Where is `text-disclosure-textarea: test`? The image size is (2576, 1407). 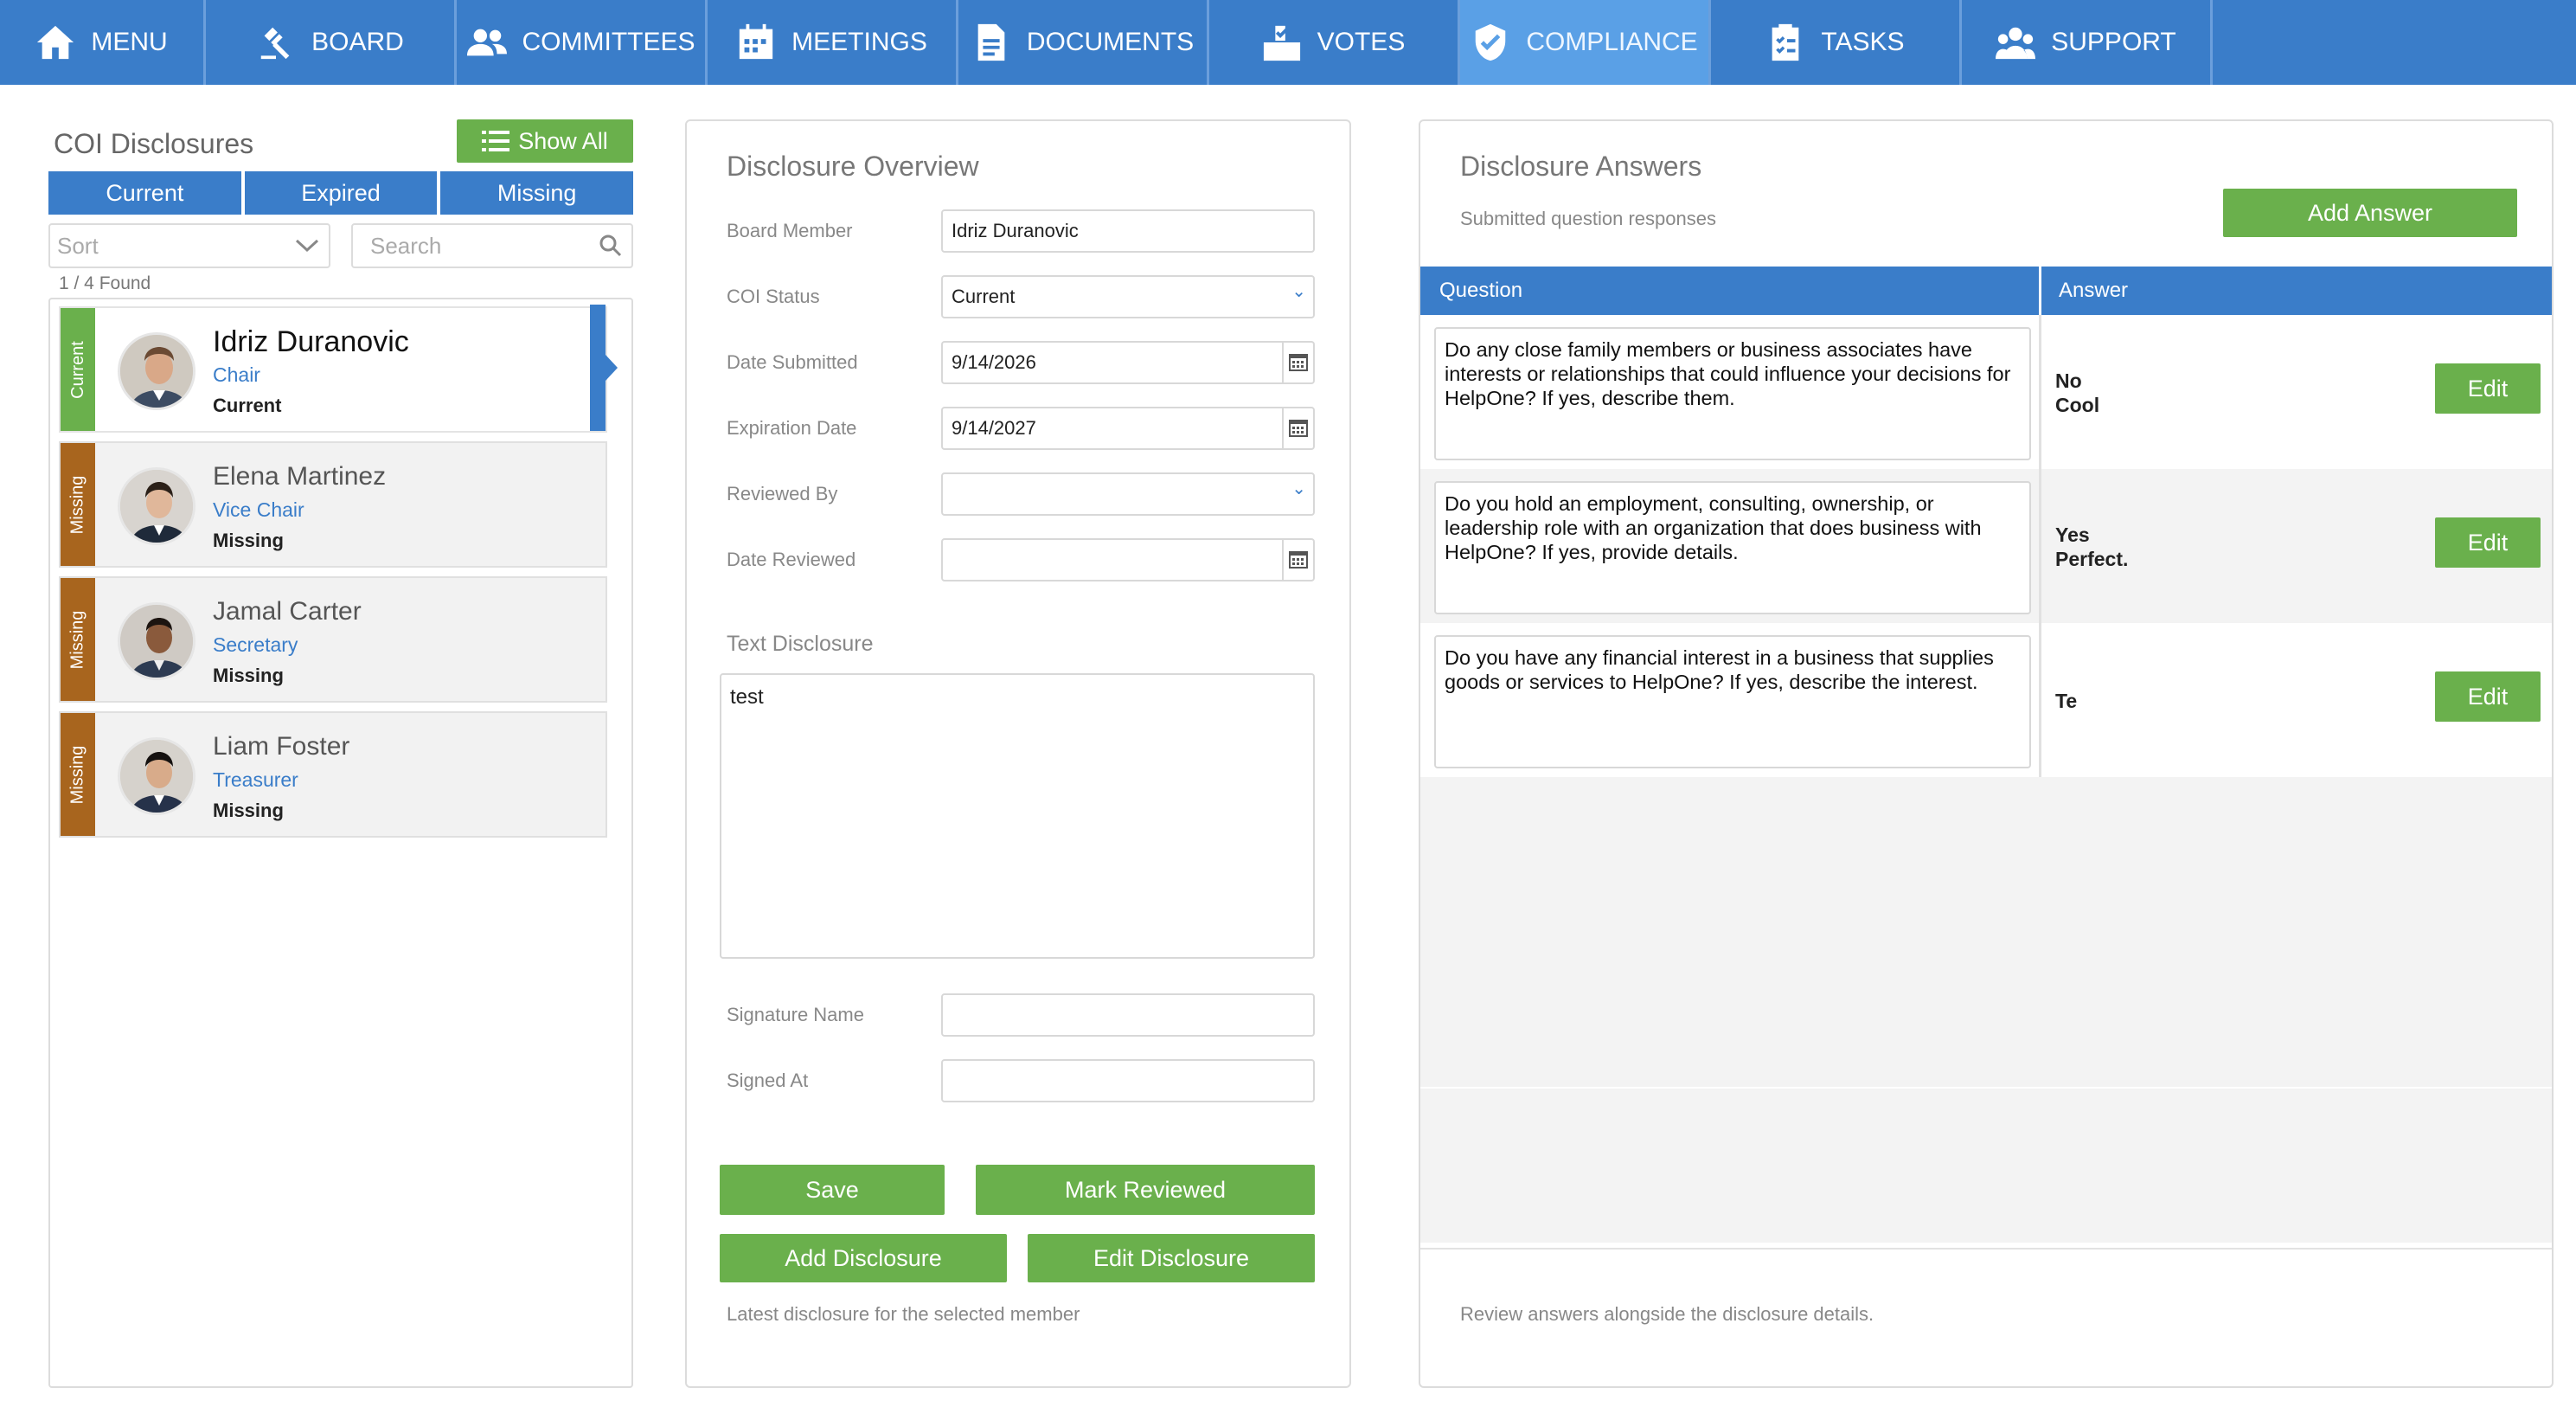
text-disclosure-textarea: test is located at coordinates (1018, 816).